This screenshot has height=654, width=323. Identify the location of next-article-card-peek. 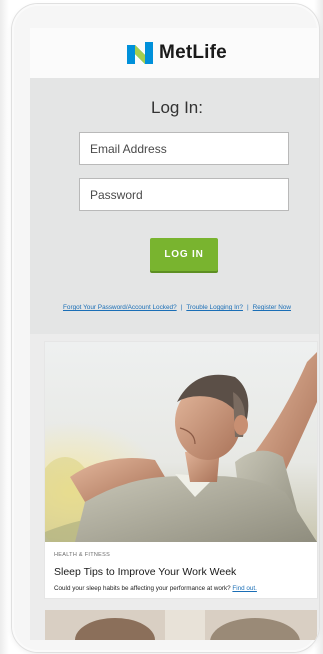
(181, 625).